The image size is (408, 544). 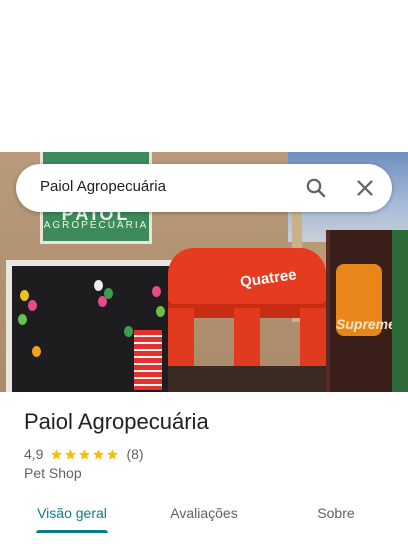 I want to click on rating-value: 4,9, so click(x=34, y=454).